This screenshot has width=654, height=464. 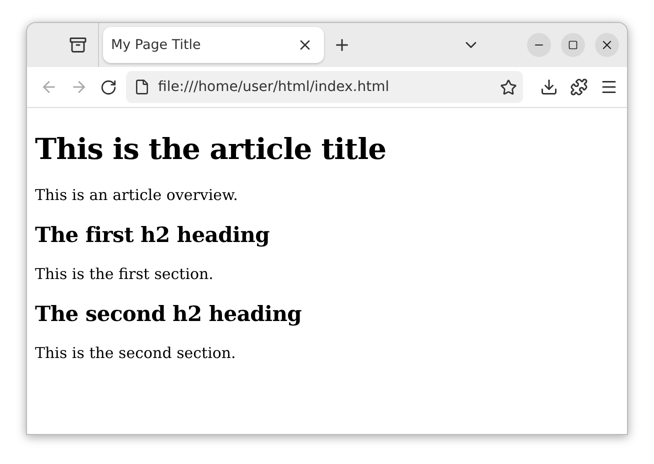 I want to click on browser-tab: My Page Title, so click(x=213, y=45).